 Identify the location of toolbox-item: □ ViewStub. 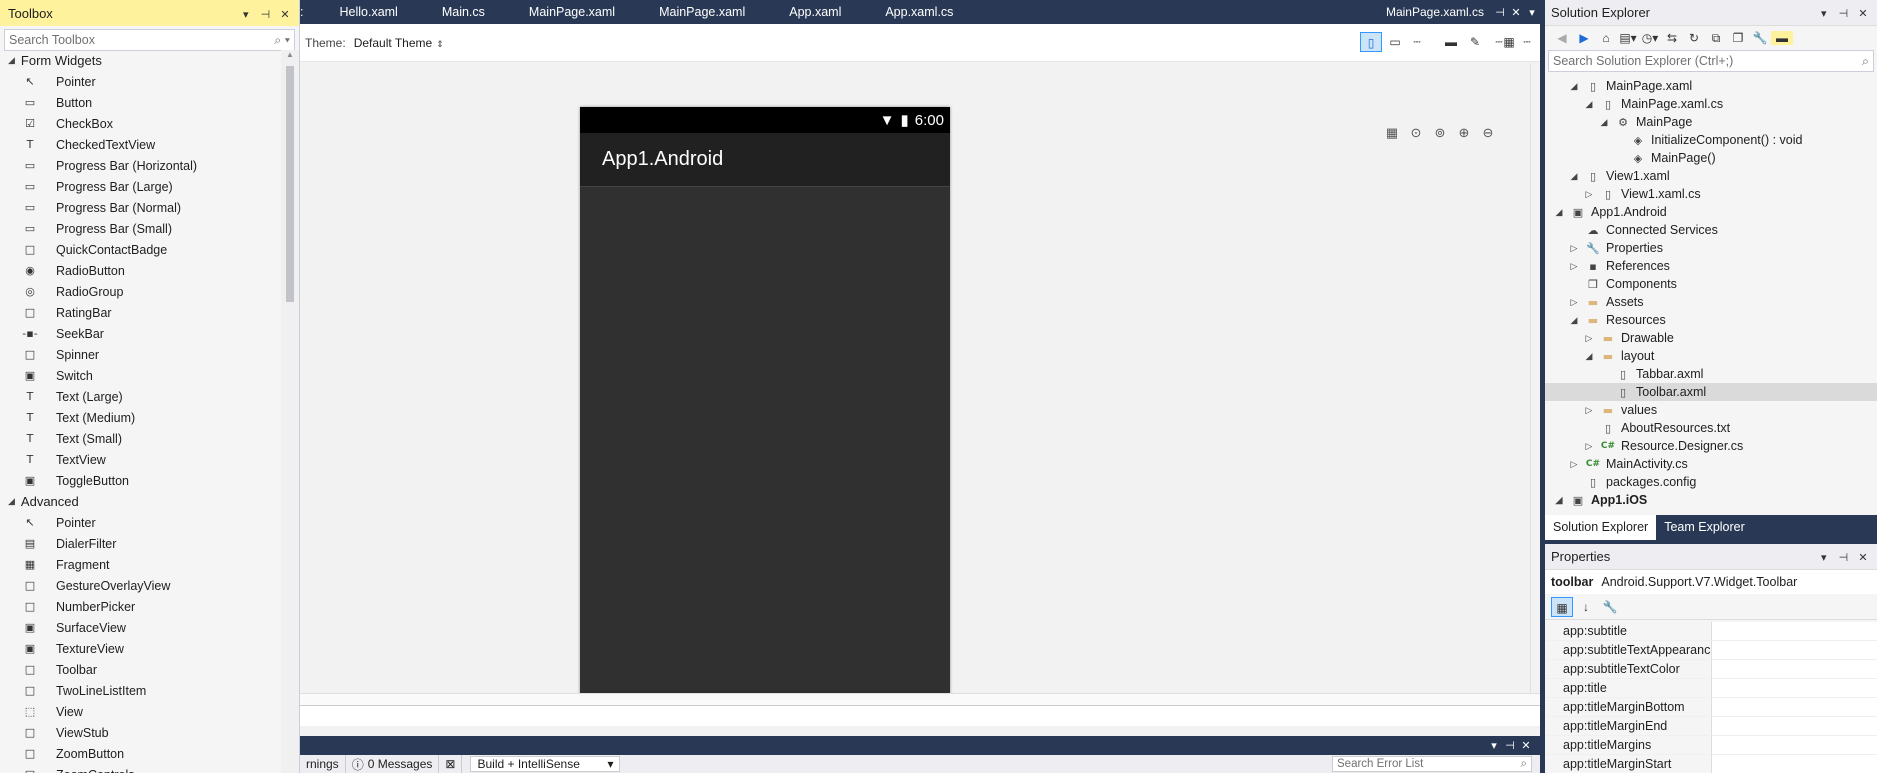
(141, 732).